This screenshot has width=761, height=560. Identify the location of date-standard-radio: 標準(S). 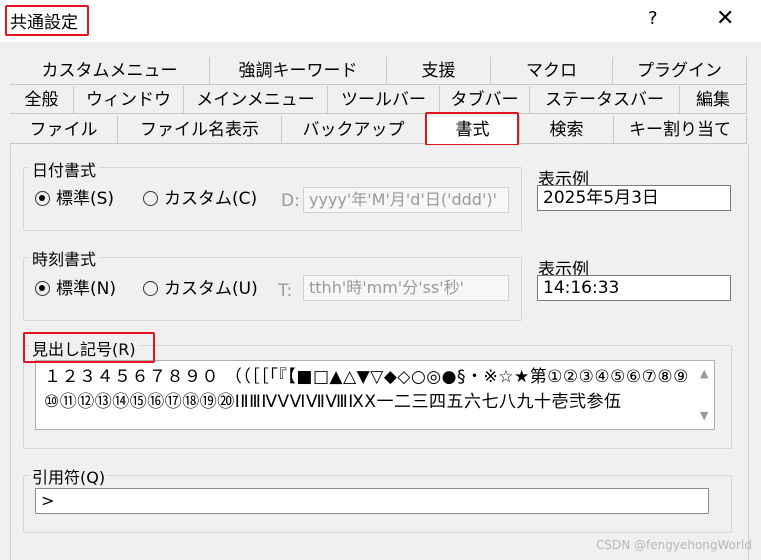
(74, 199).